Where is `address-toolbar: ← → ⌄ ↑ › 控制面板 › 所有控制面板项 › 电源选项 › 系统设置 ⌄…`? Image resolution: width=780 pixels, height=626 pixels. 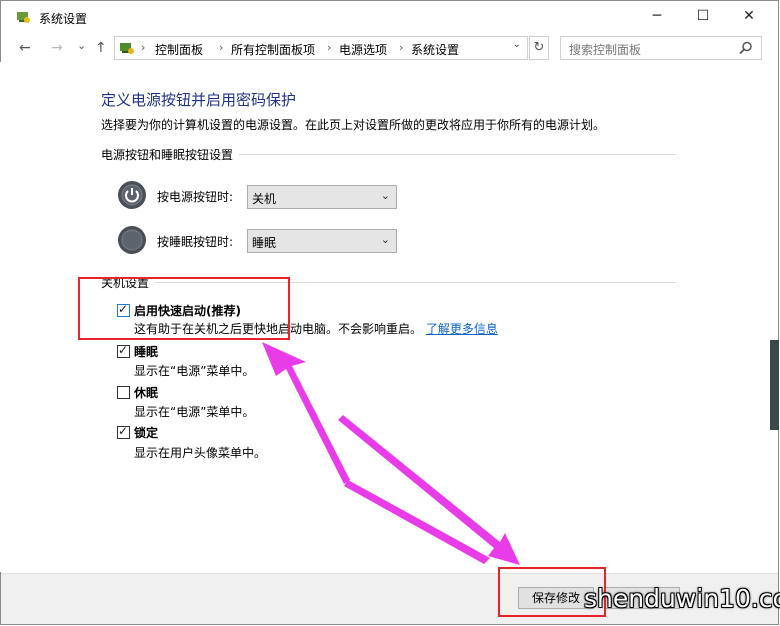 address-toolbar: ← → ⌄ ↑ › 控制面板 › 所有控制面板项 › 电源选项 › 系统设置 ⌄… is located at coordinates (389, 48).